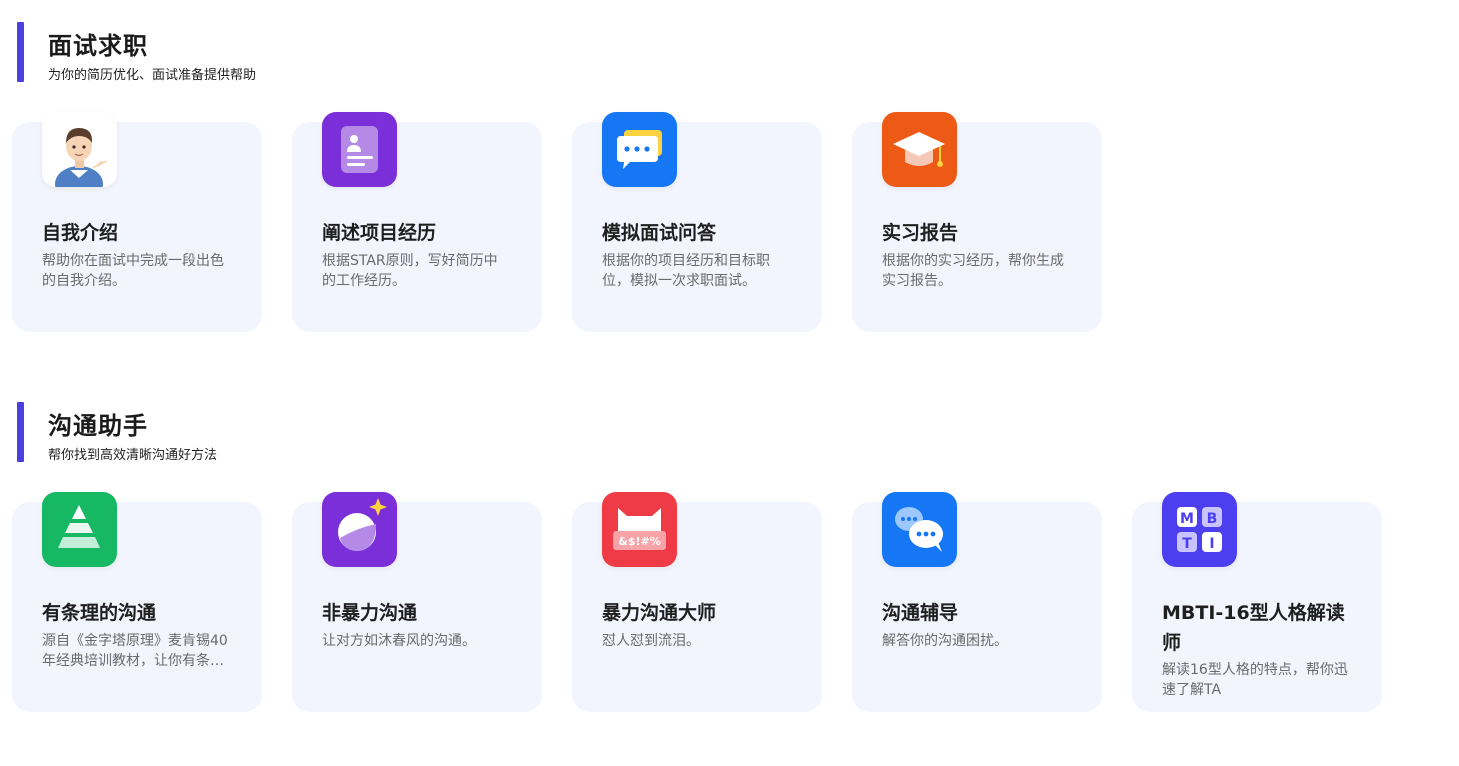  What do you see at coordinates (973, 271) in the screenshot?
I see `card-description: 根据你的实习经历，帮你生成实习报告。` at bounding box center [973, 271].